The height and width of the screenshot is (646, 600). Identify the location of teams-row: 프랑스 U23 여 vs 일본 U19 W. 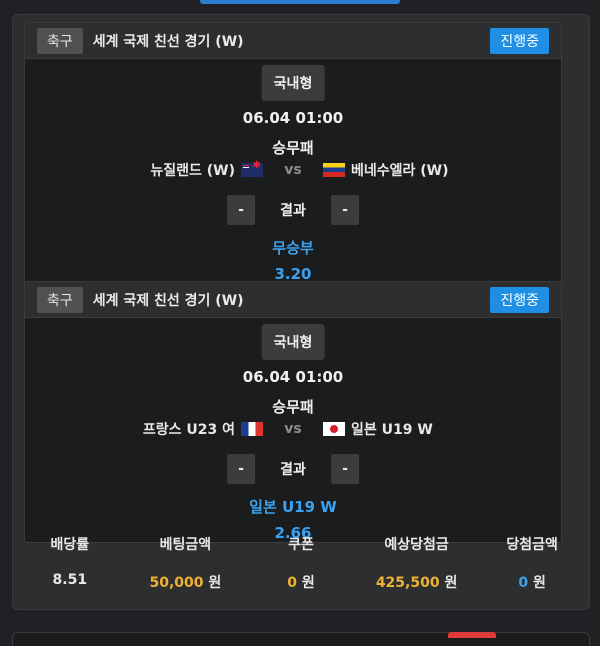
(293, 429).